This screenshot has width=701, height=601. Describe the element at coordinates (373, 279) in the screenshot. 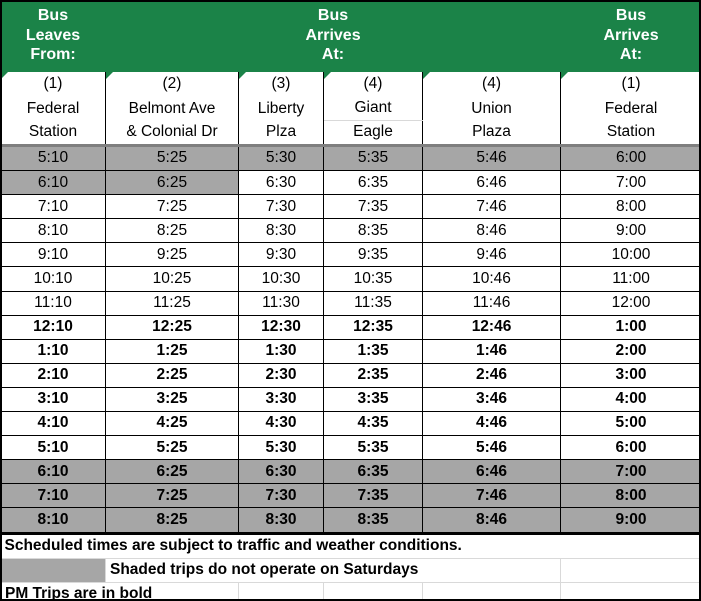

I see `time-cell: 10:35` at that location.